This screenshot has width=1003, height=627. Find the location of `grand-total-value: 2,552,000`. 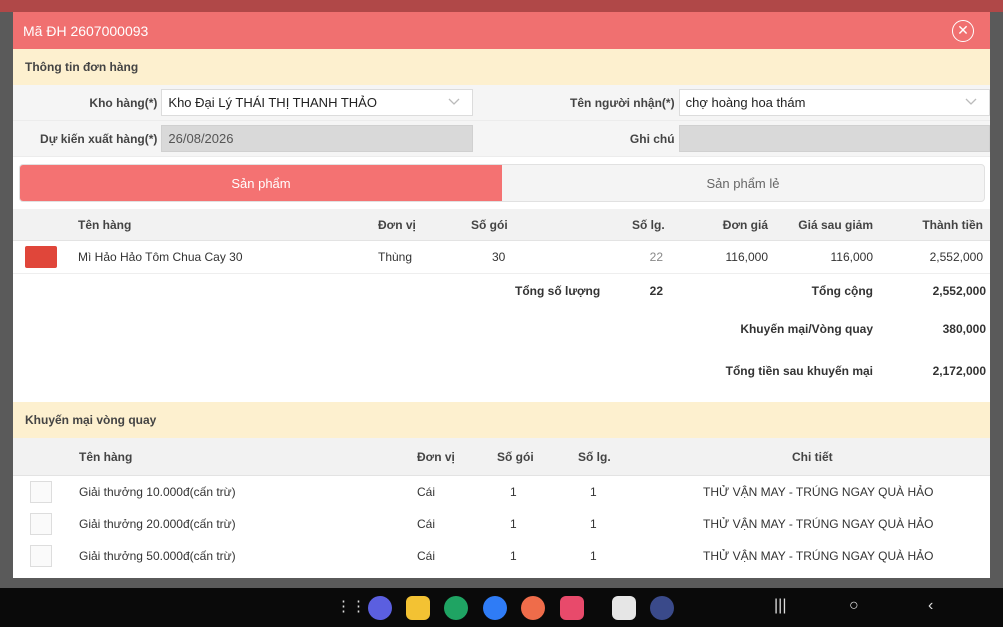

grand-total-value: 2,552,000 is located at coordinates (959, 291).